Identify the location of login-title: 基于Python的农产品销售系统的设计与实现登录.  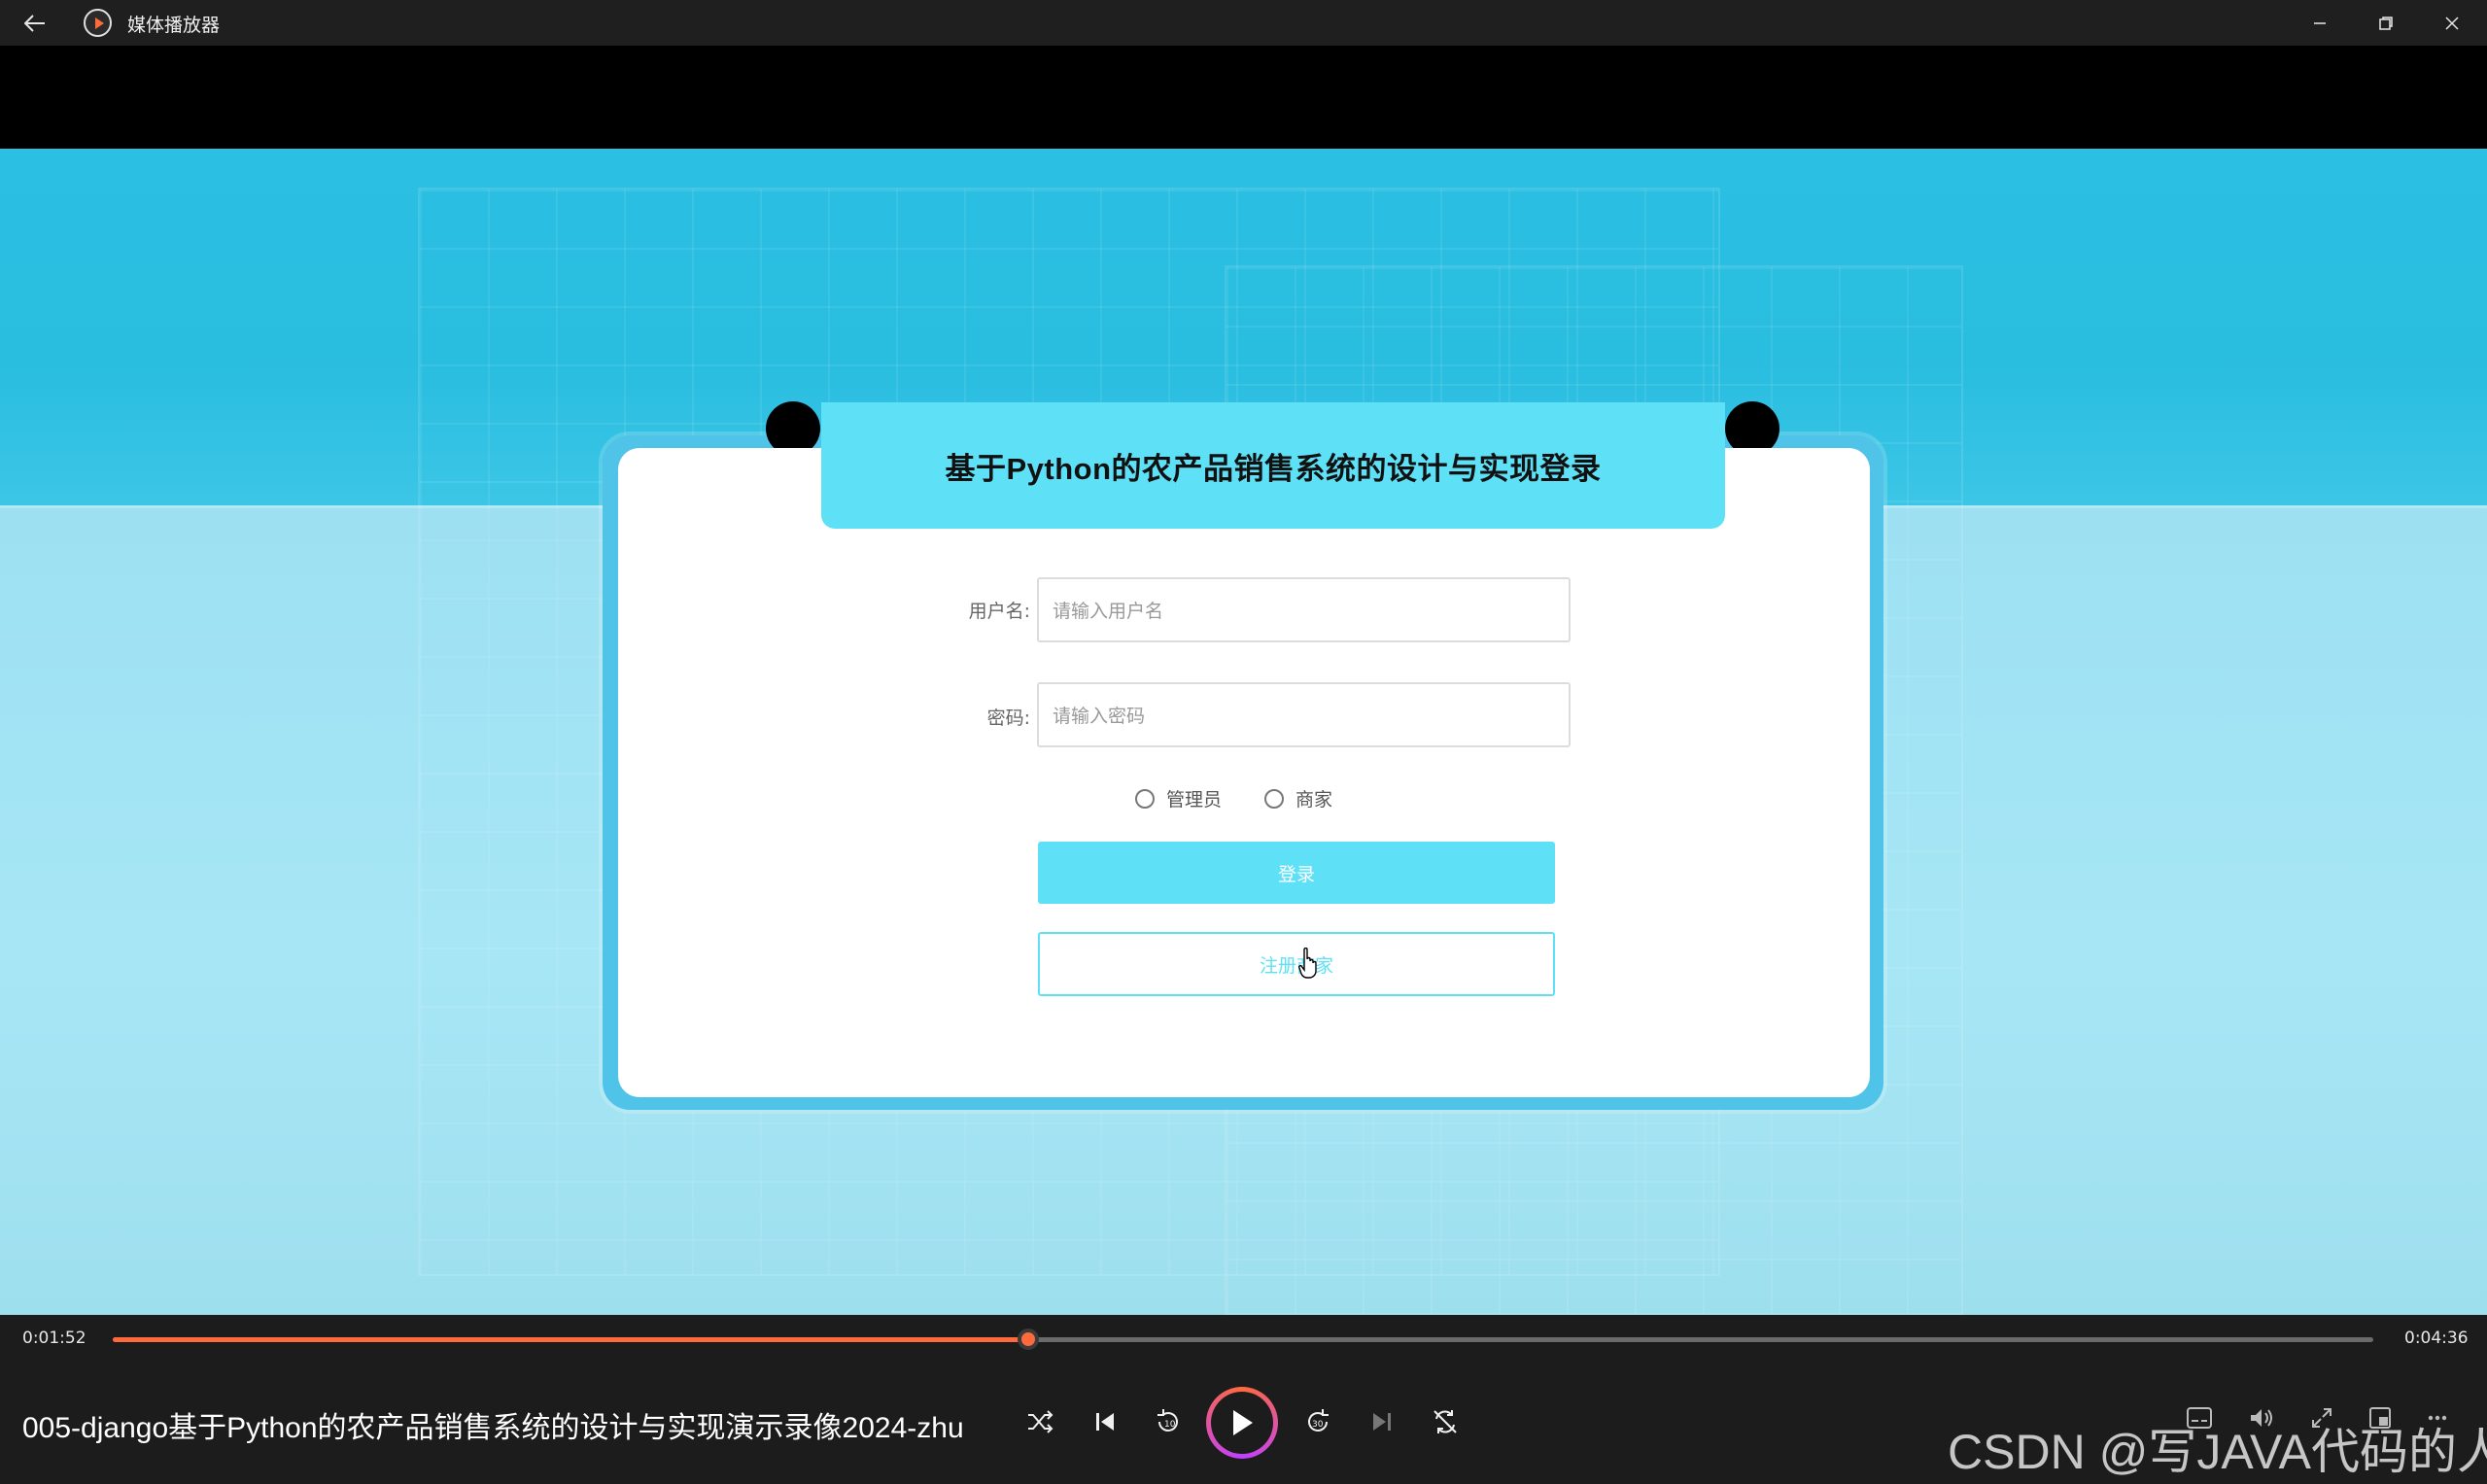
(1274, 468).